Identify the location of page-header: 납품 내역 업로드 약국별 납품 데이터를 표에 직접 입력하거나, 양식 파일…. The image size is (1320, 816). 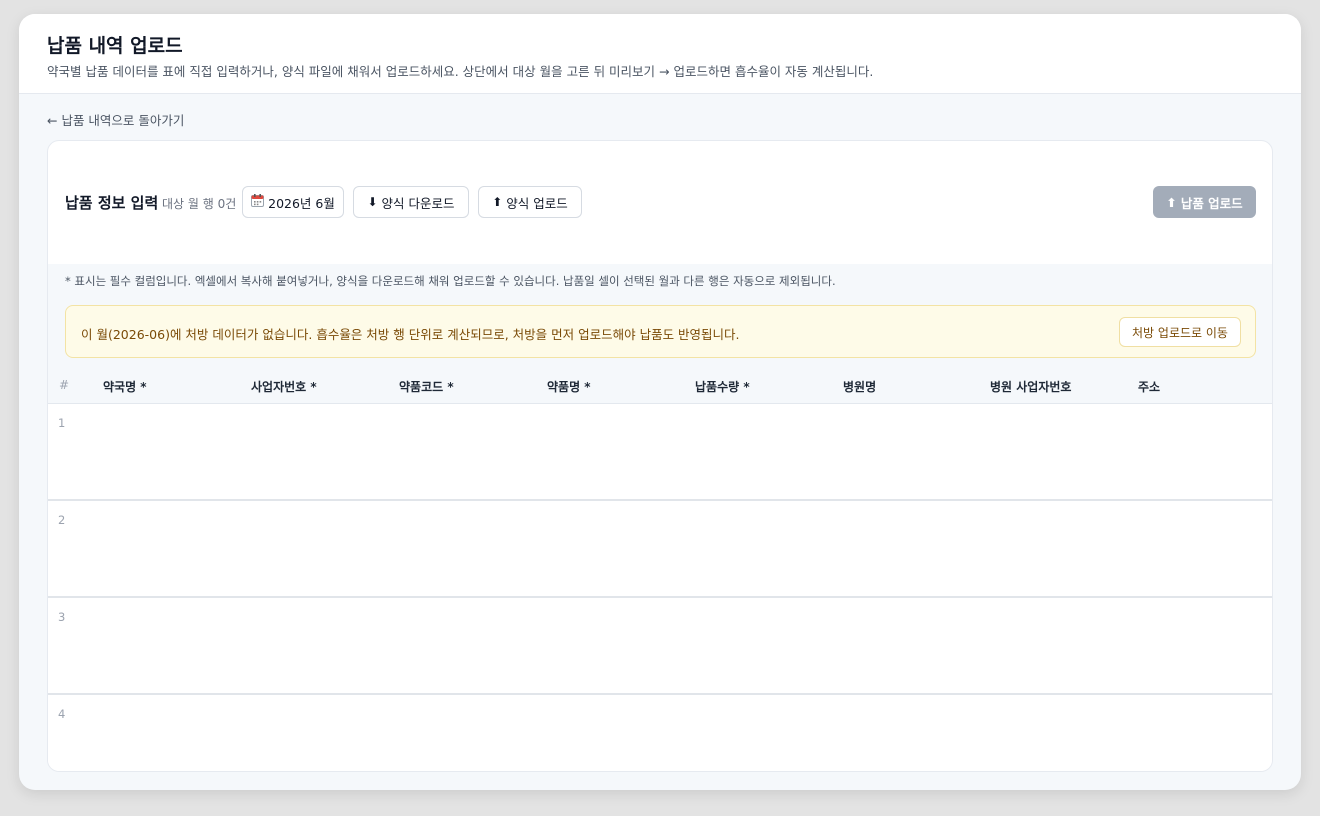
(660, 54).